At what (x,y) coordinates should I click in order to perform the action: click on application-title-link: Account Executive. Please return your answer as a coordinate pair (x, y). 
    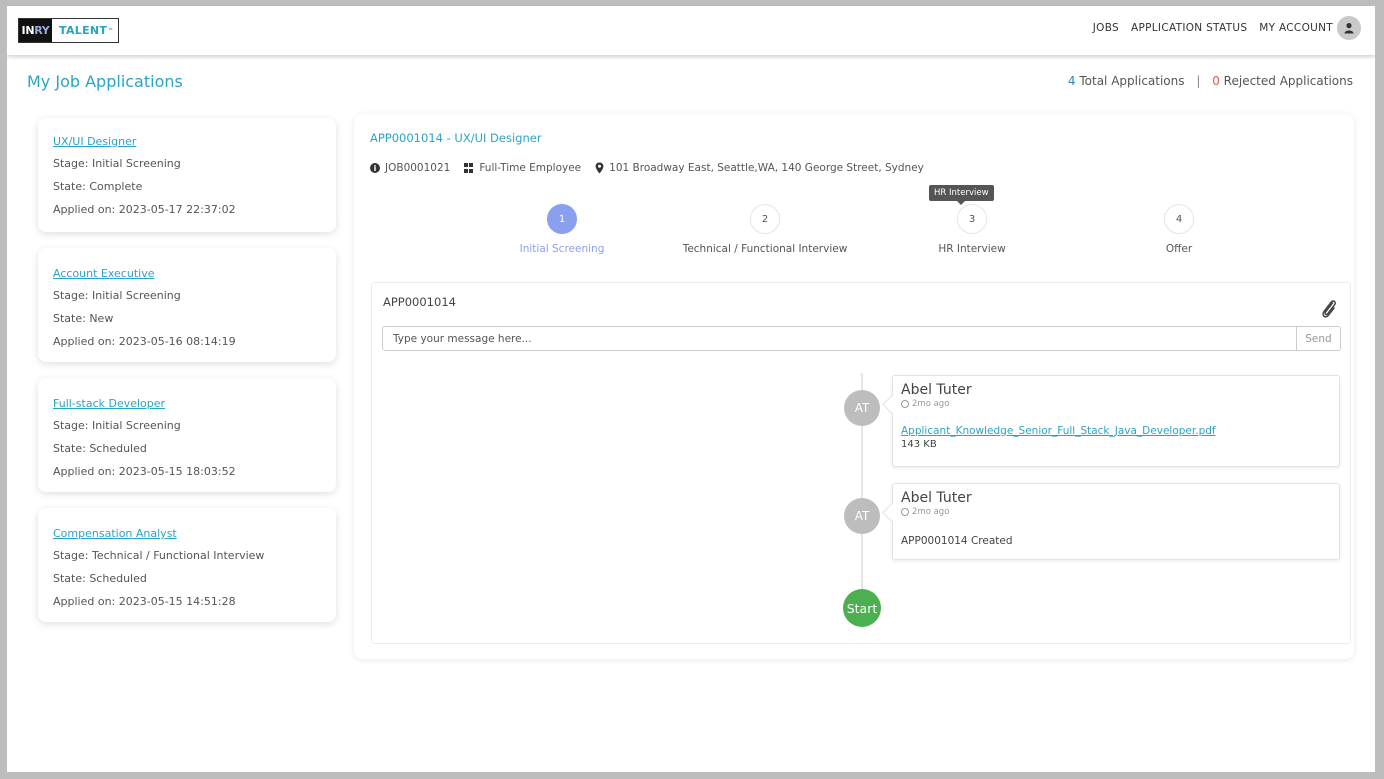
    Looking at the image, I should click on (187, 273).